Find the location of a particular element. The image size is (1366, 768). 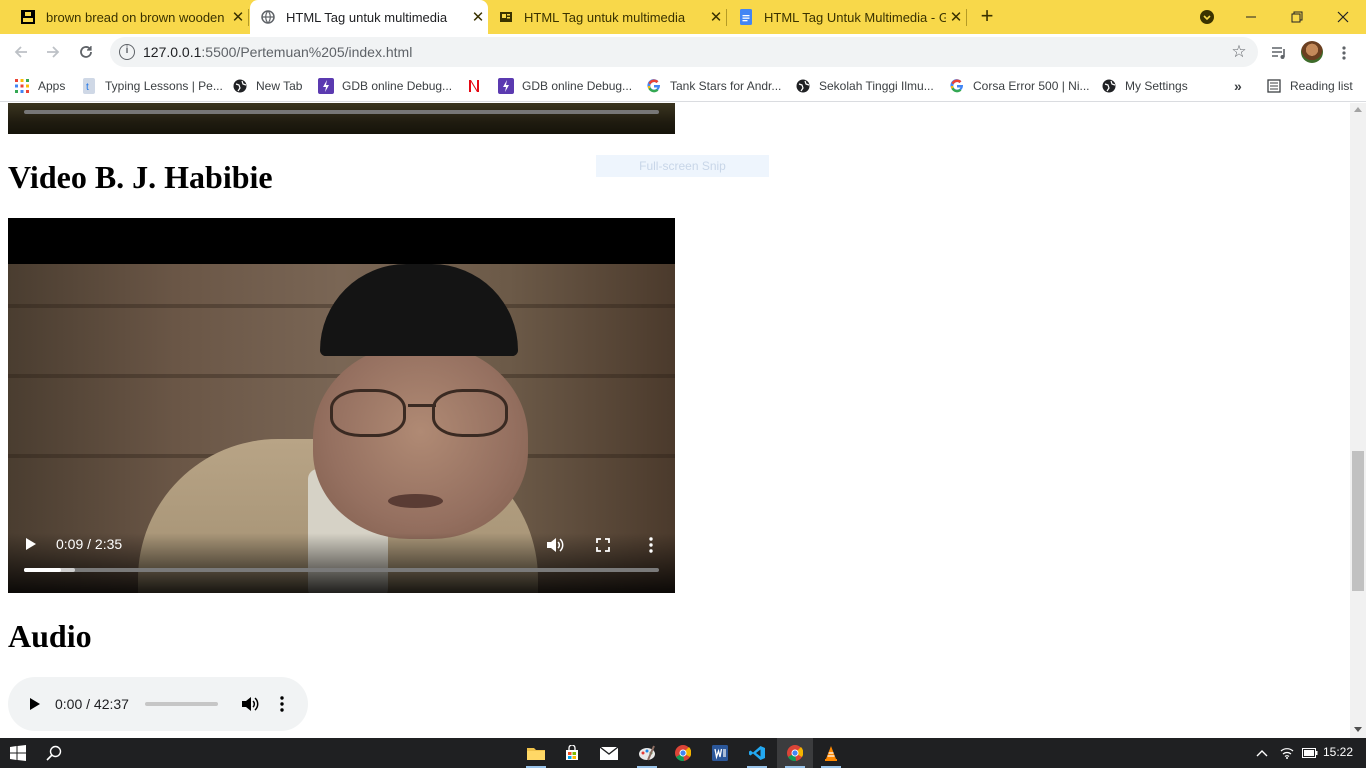

typing-icon: t is located at coordinates (89, 86).